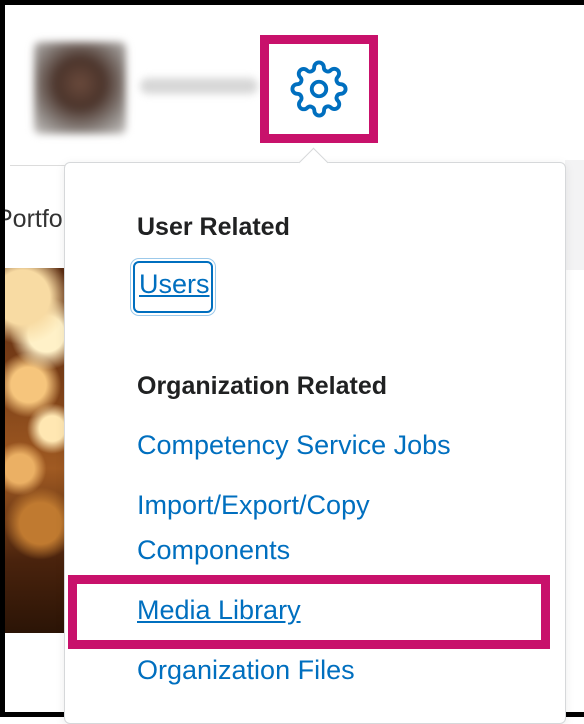 This screenshot has width=584, height=724. I want to click on settings-button, so click(319, 89).